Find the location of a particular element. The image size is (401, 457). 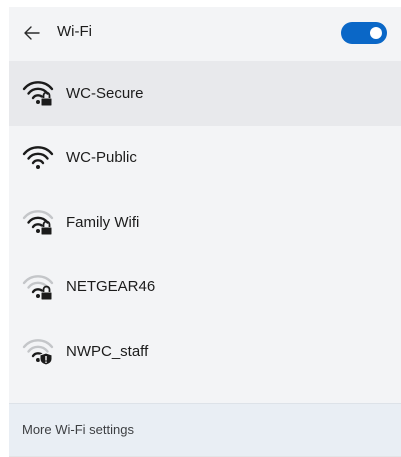

network-item-wc-secure: WC-Secure is located at coordinates (205, 93).